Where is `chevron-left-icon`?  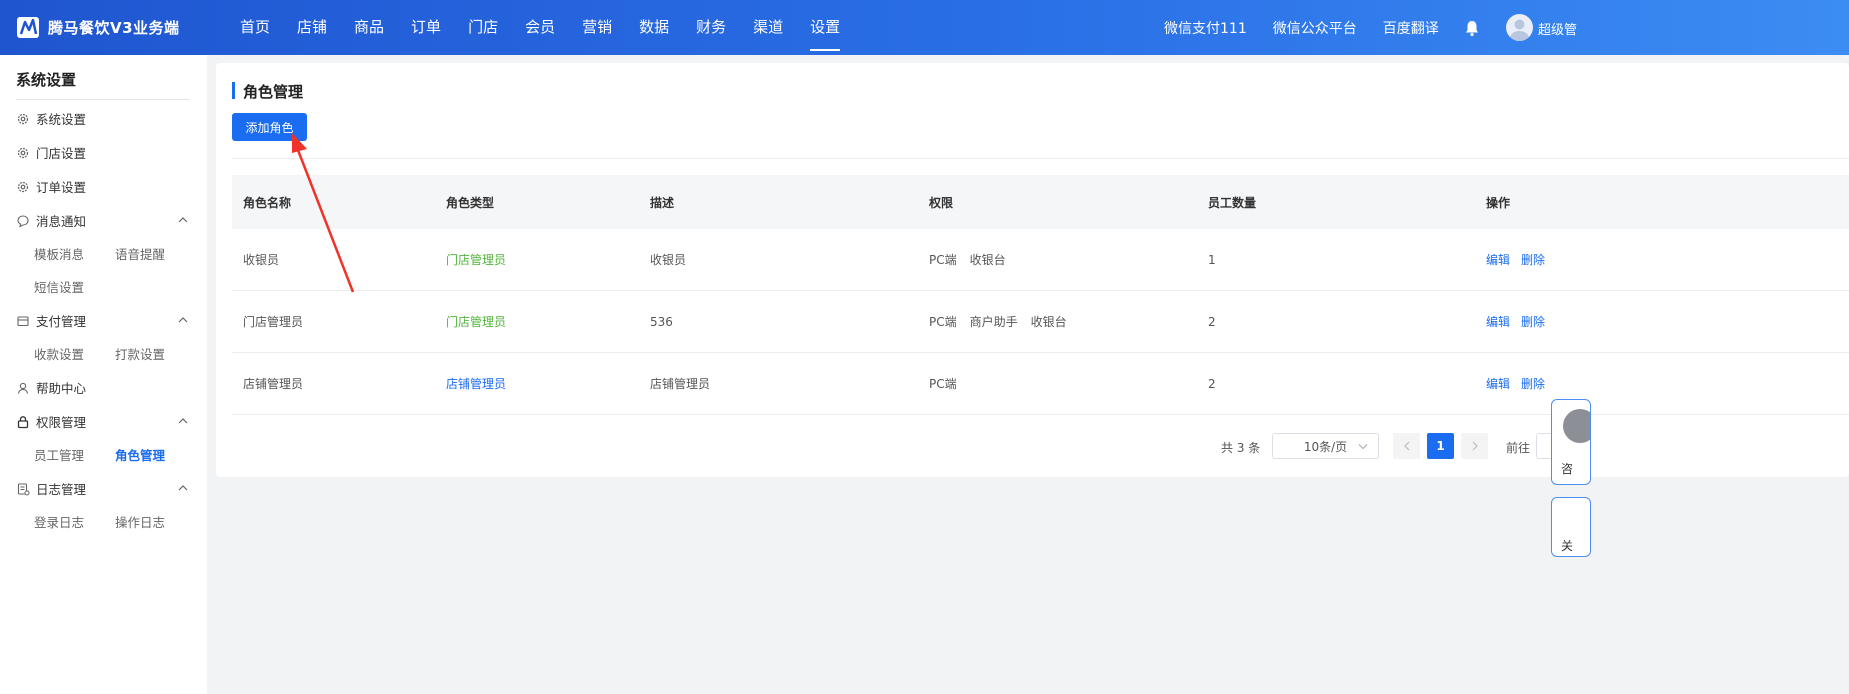
chevron-left-icon is located at coordinates (1406, 446).